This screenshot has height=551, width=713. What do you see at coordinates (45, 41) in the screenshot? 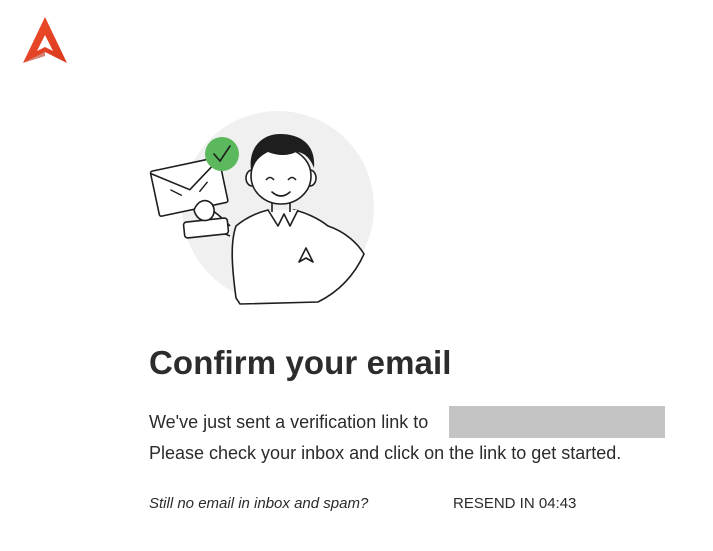
I see `brand-logo-icon` at bounding box center [45, 41].